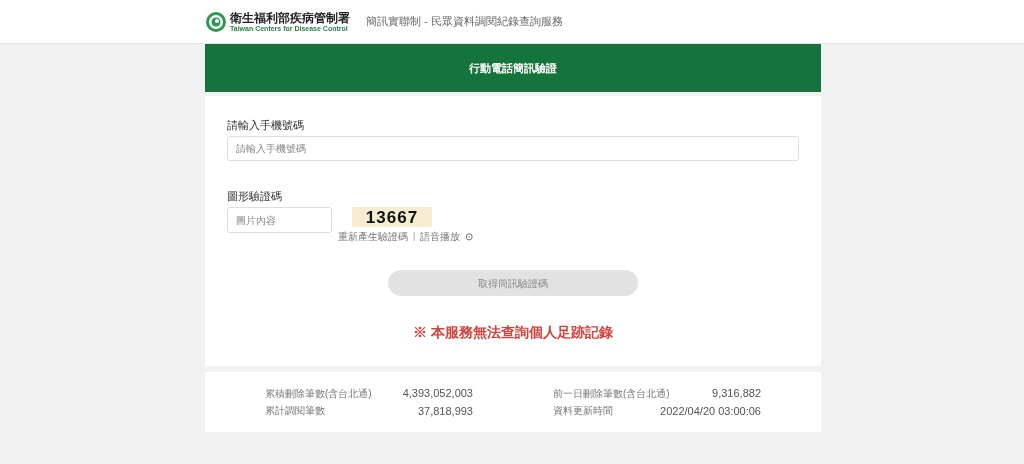 The image size is (1024, 464). Describe the element at coordinates (611, 393) in the screenshot. I see `stat-label: 前一日刪除筆數(含台北通)` at that location.